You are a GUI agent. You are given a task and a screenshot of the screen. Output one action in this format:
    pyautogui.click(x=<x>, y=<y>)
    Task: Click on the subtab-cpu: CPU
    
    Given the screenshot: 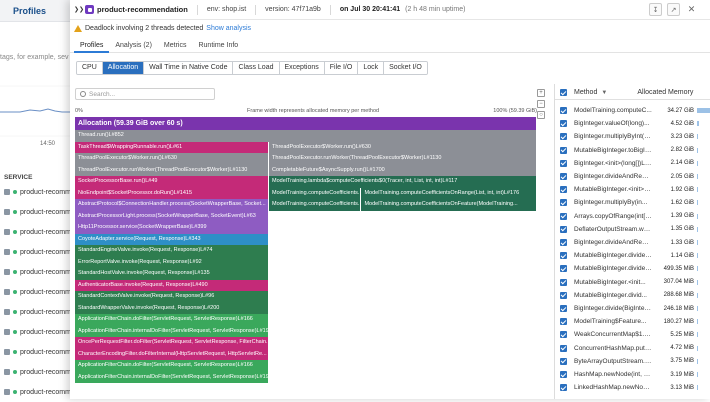 What is the action you would take?
    pyautogui.click(x=90, y=68)
    